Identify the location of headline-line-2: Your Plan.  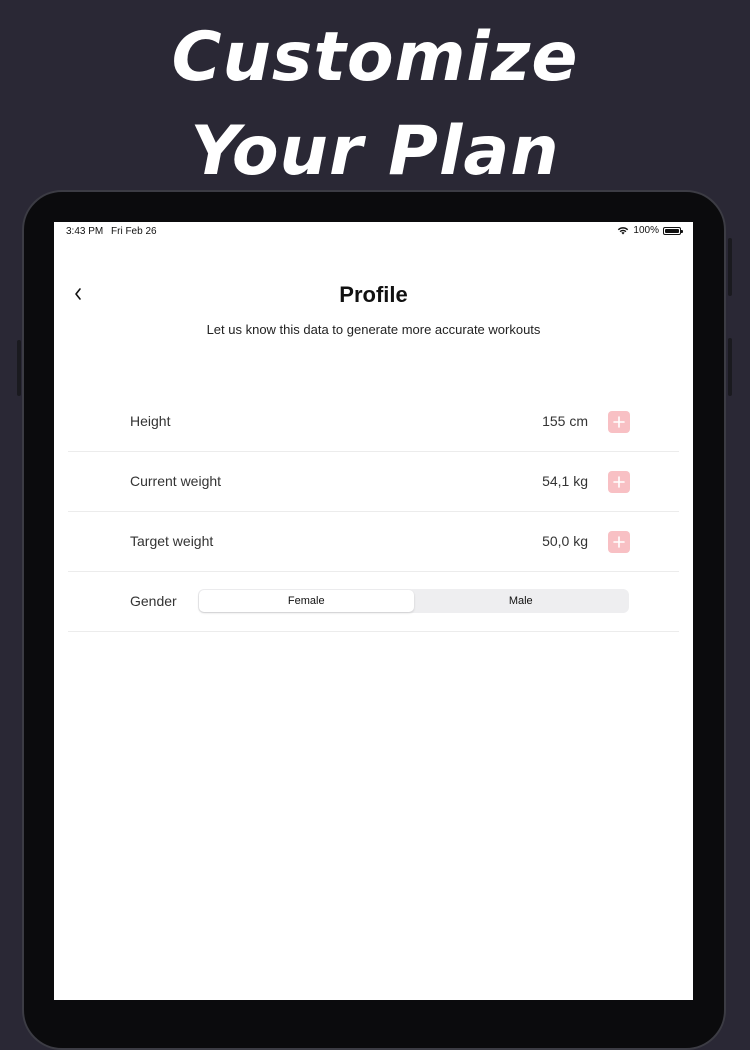
(375, 151).